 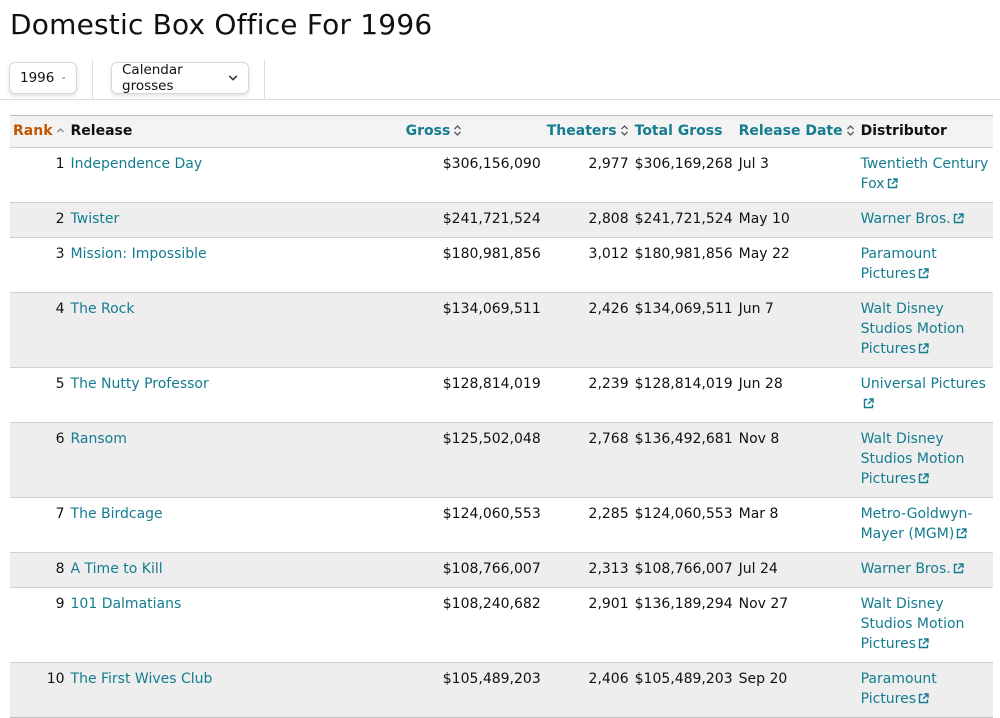 I want to click on release-link: The Birdcage, so click(x=117, y=514).